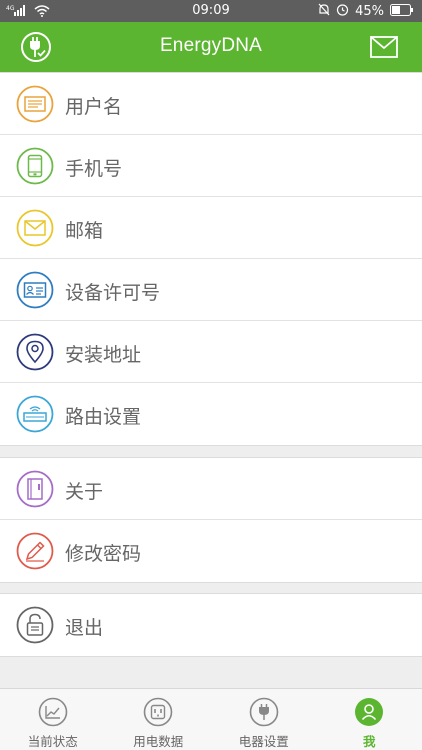 The width and height of the screenshot is (422, 750). I want to click on mute-bell-icon, so click(324, 11).